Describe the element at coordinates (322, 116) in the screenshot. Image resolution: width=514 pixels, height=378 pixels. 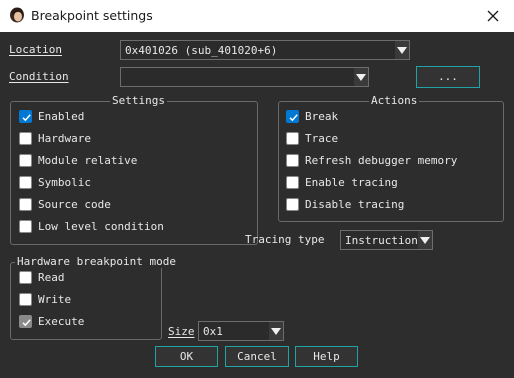
I see `checkbox-label: Break` at that location.